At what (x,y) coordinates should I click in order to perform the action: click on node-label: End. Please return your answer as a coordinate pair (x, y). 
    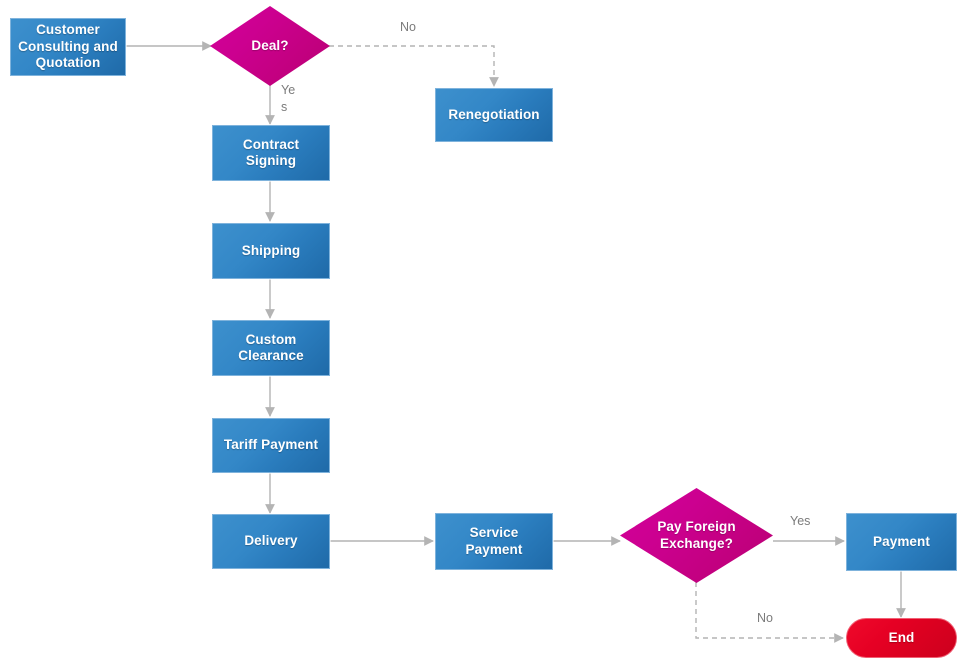
    Looking at the image, I should click on (901, 637).